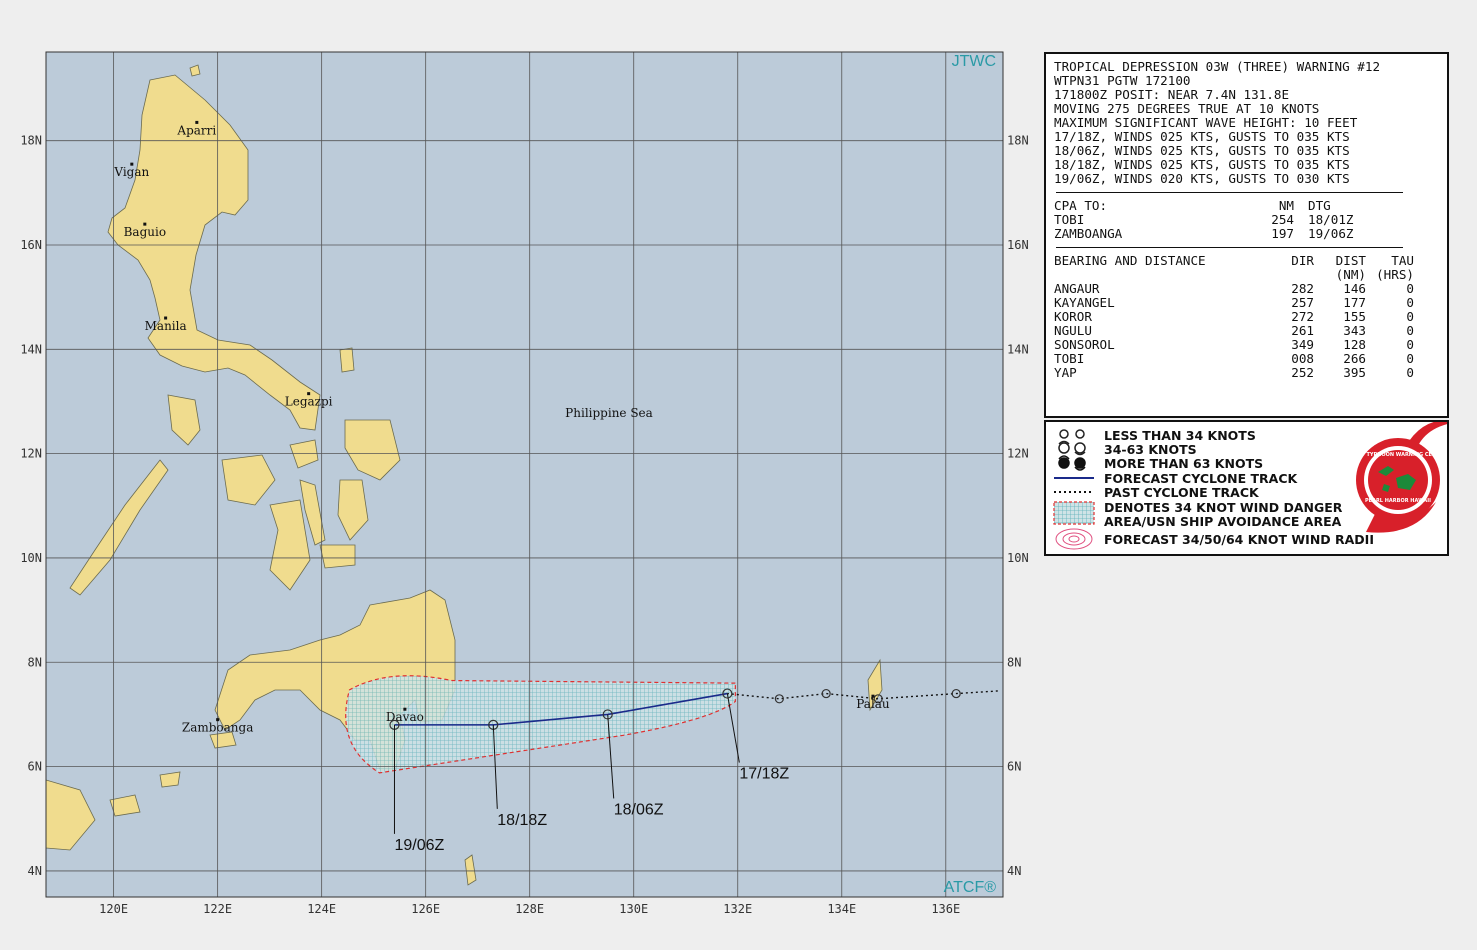 This screenshot has height=950, width=1477. Describe the element at coordinates (1246, 303) in the screenshot. I see `bearing-row: KAYANGEL 257 177 0` at that location.